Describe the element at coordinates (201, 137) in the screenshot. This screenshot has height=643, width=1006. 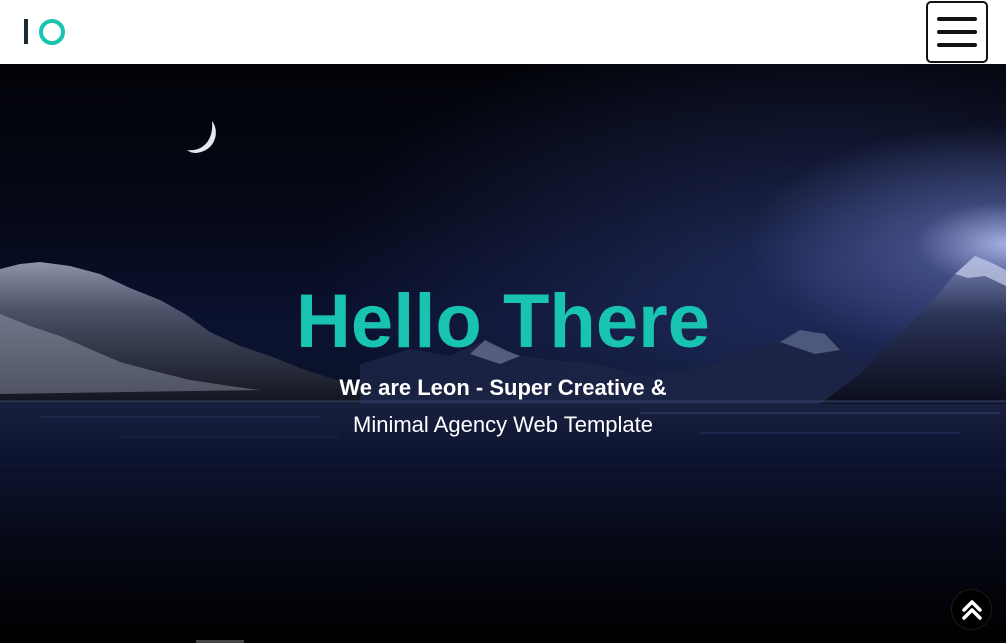
I see `moon-crescent` at that location.